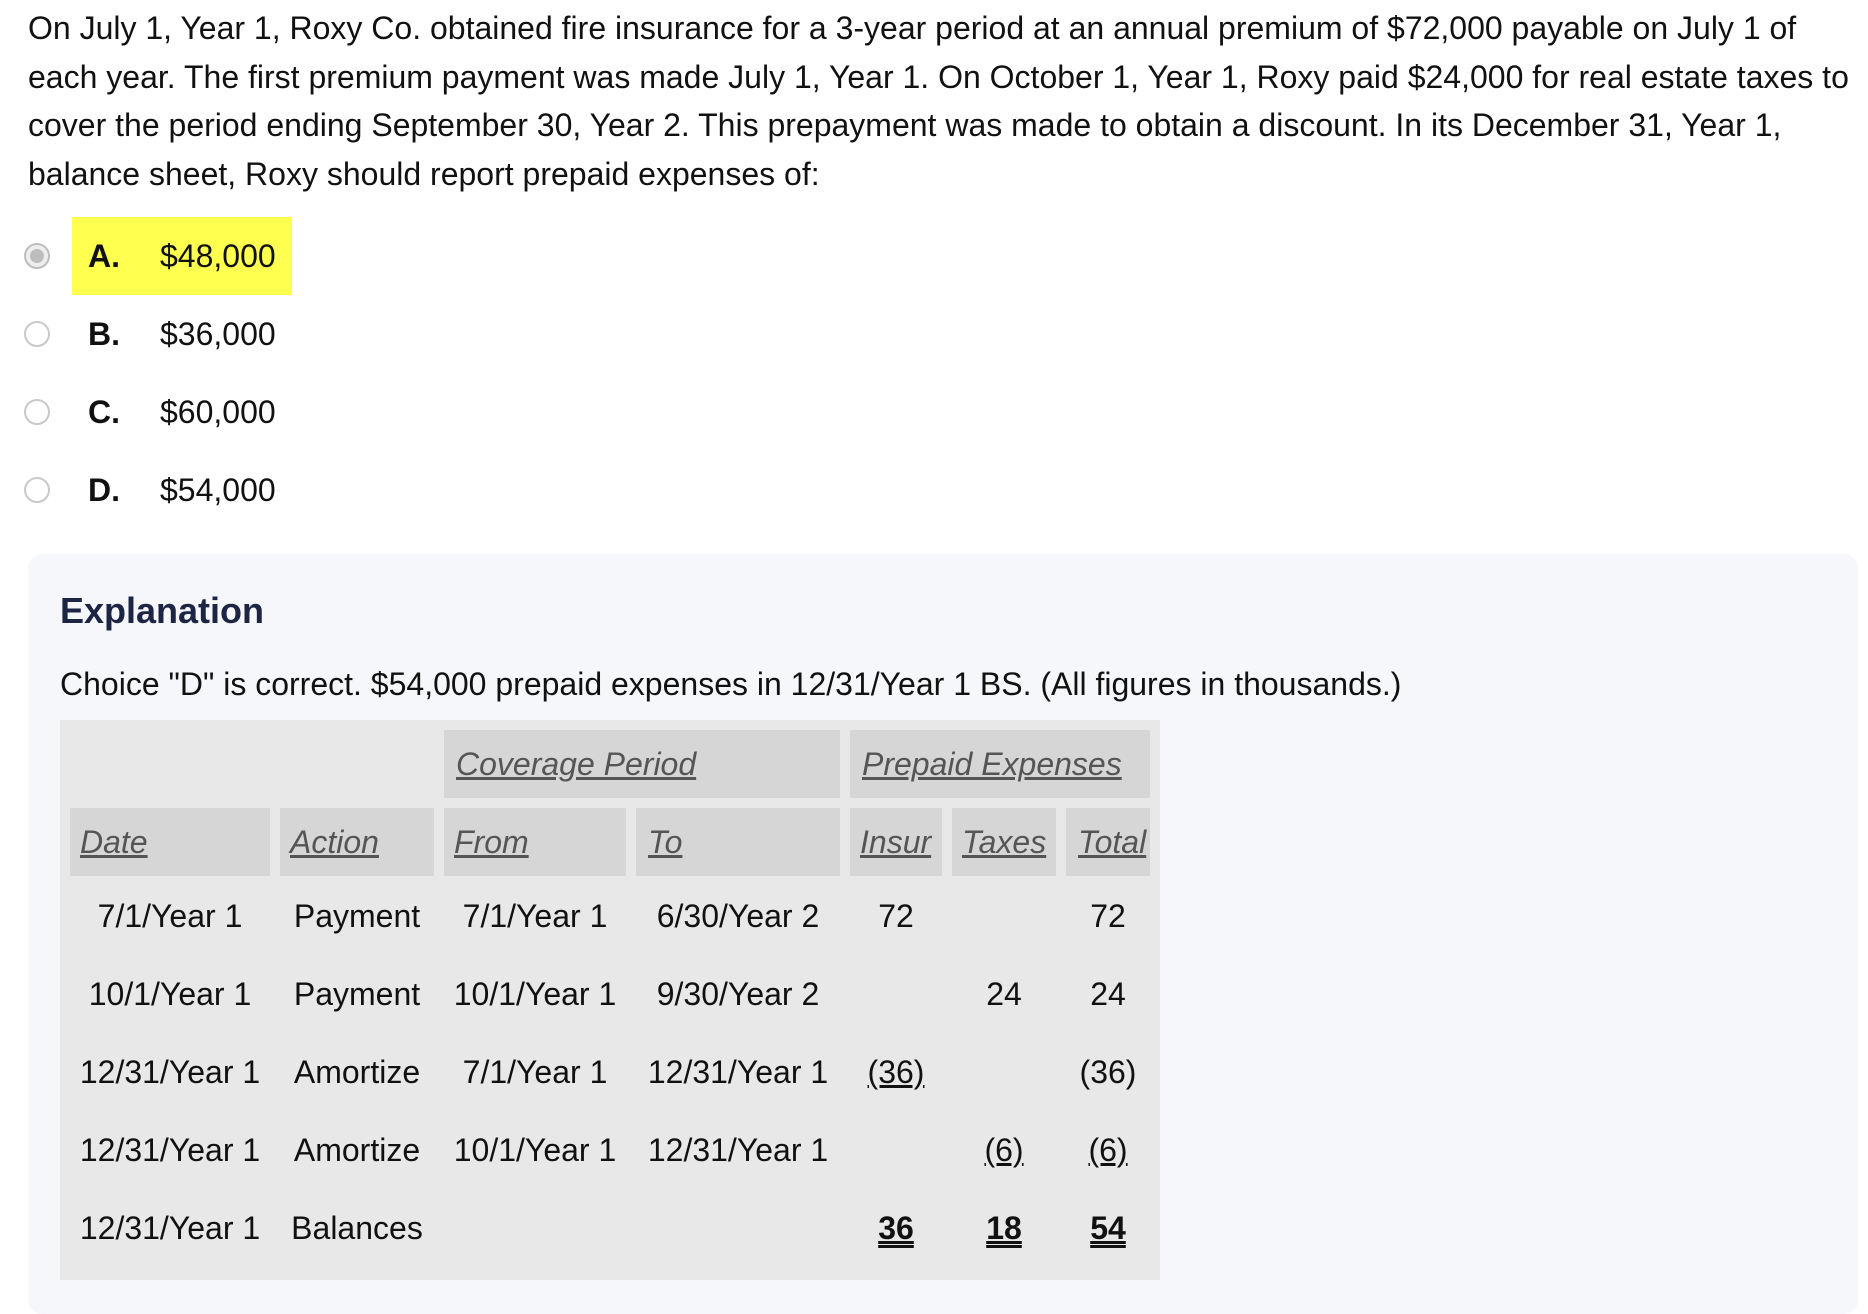 This screenshot has width=1868, height=1314. Describe the element at coordinates (170, 842) in the screenshot. I see `header-date: Date` at that location.